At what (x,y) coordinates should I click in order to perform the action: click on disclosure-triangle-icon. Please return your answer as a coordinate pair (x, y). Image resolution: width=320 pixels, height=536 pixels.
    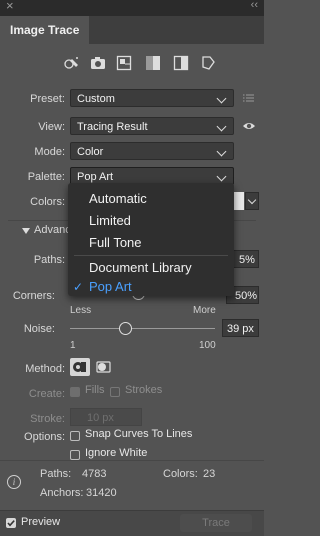
    Looking at the image, I should click on (26, 231).